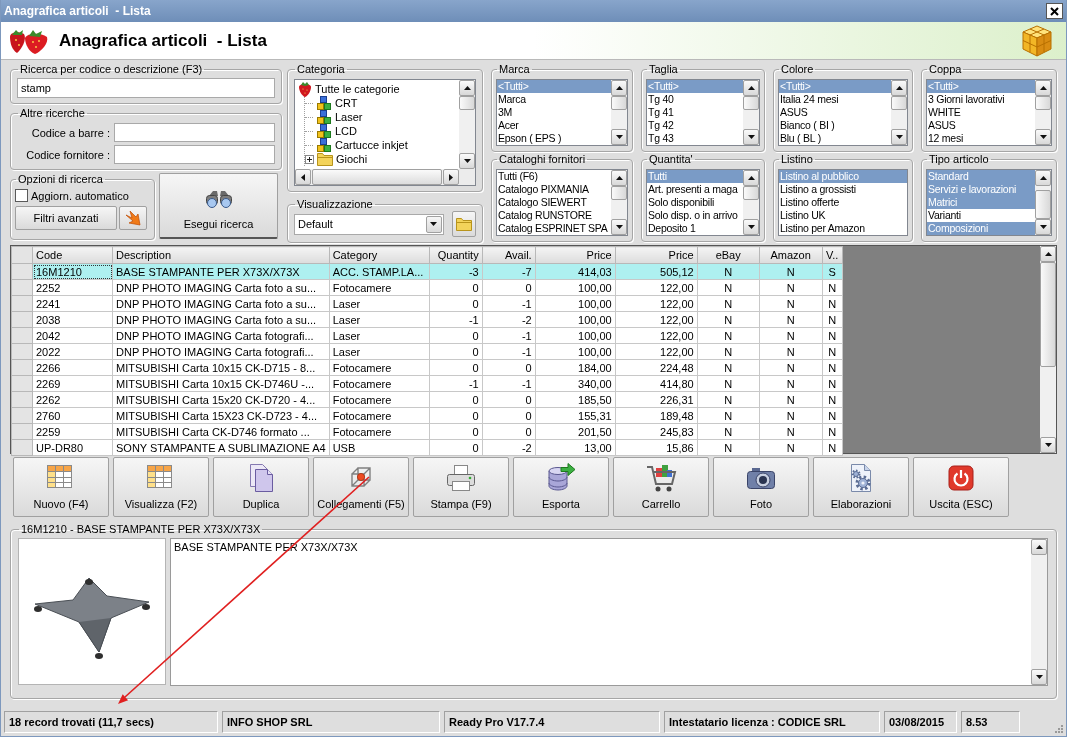 The width and height of the screenshot is (1067, 737). What do you see at coordinates (382, 117) in the screenshot?
I see `tree-item: Laser` at bounding box center [382, 117].